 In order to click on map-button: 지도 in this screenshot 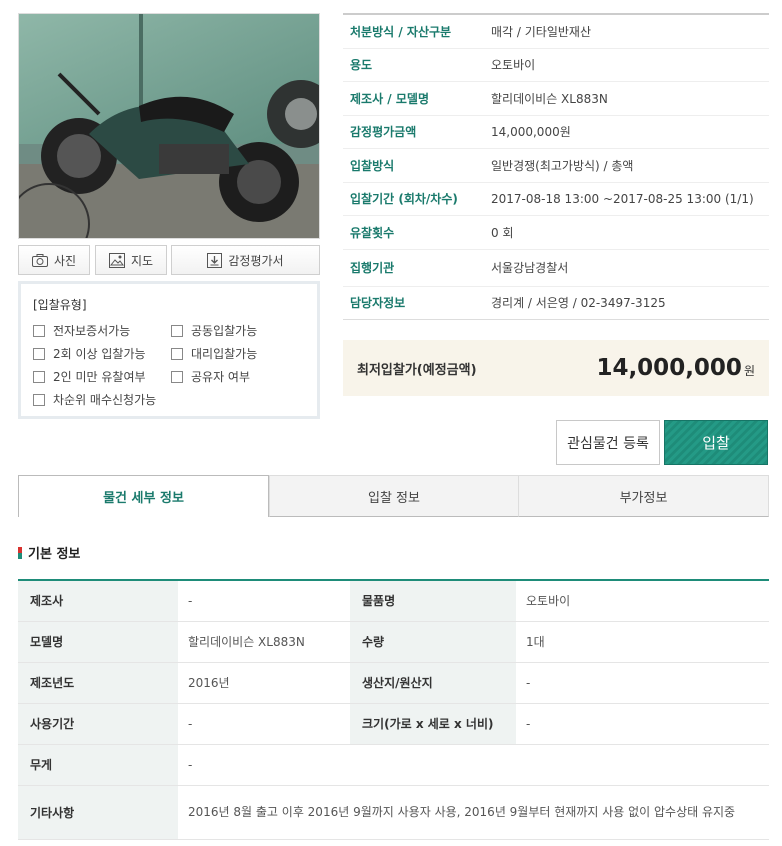, I will do `click(131, 260)`.